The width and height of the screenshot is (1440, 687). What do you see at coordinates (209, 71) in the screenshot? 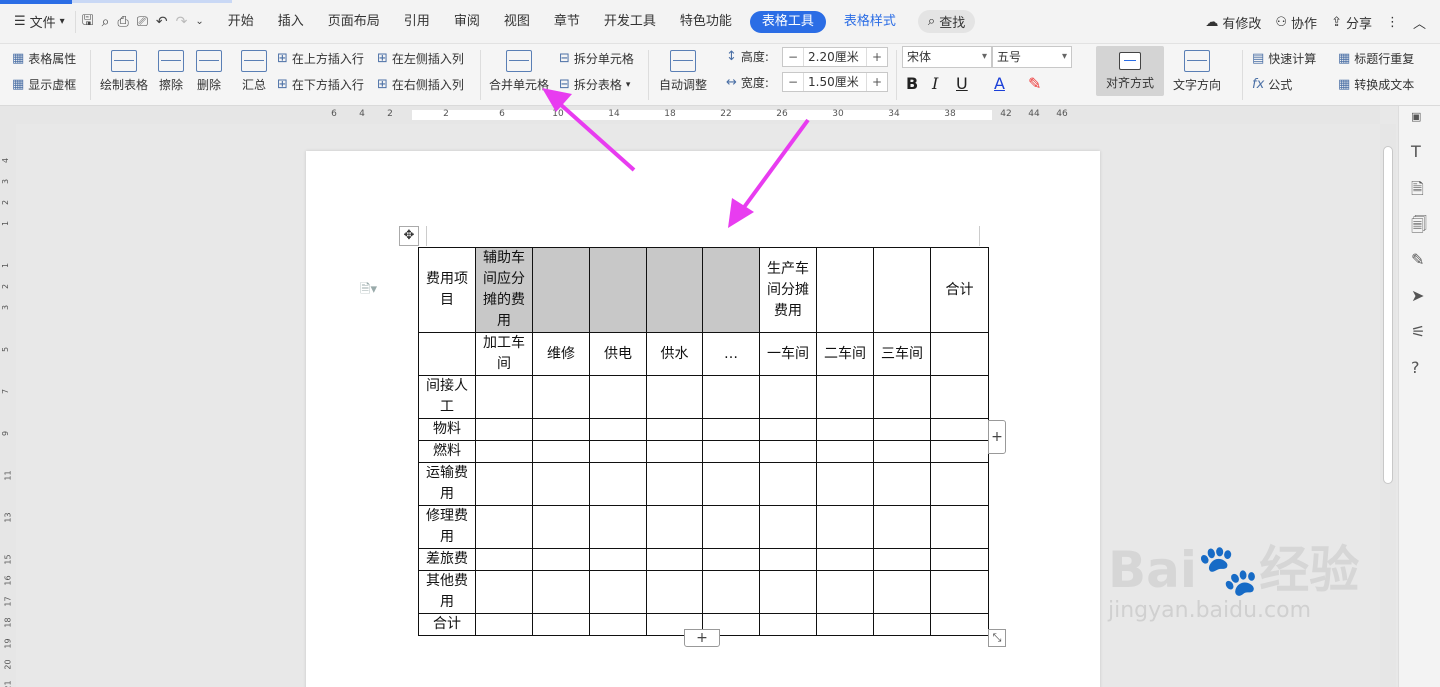
I see `delete-button: 删除` at bounding box center [209, 71].